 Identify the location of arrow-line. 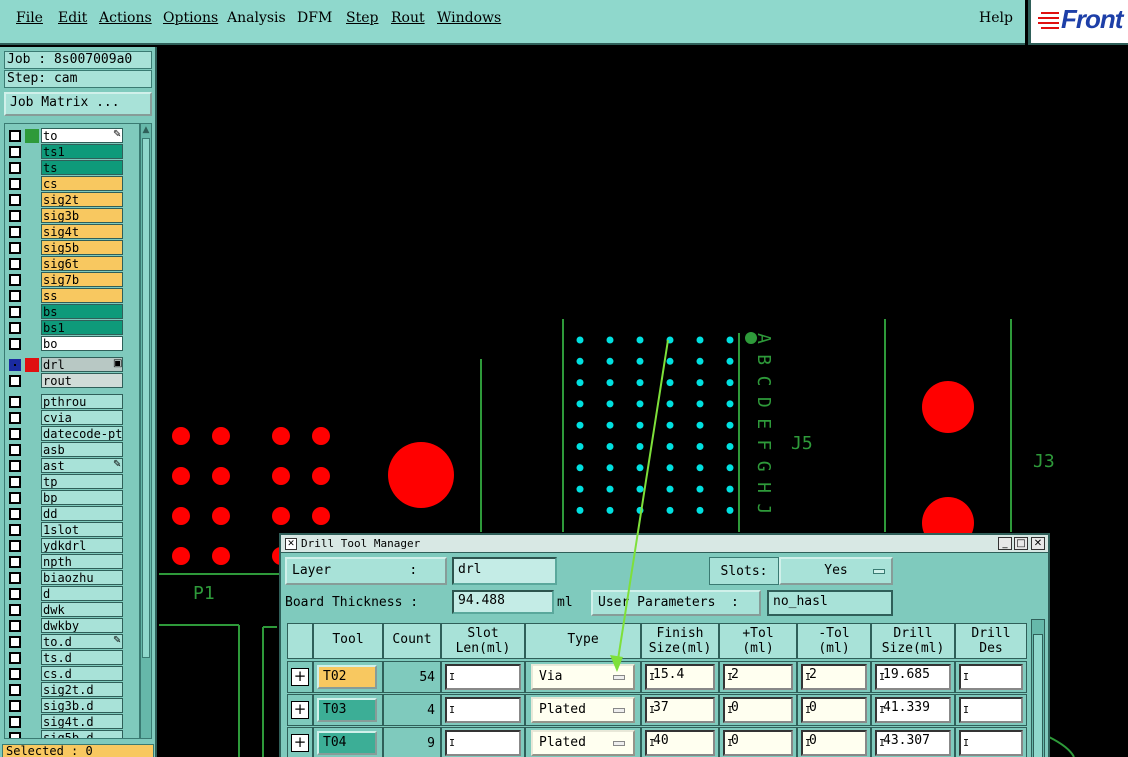
(642, 503).